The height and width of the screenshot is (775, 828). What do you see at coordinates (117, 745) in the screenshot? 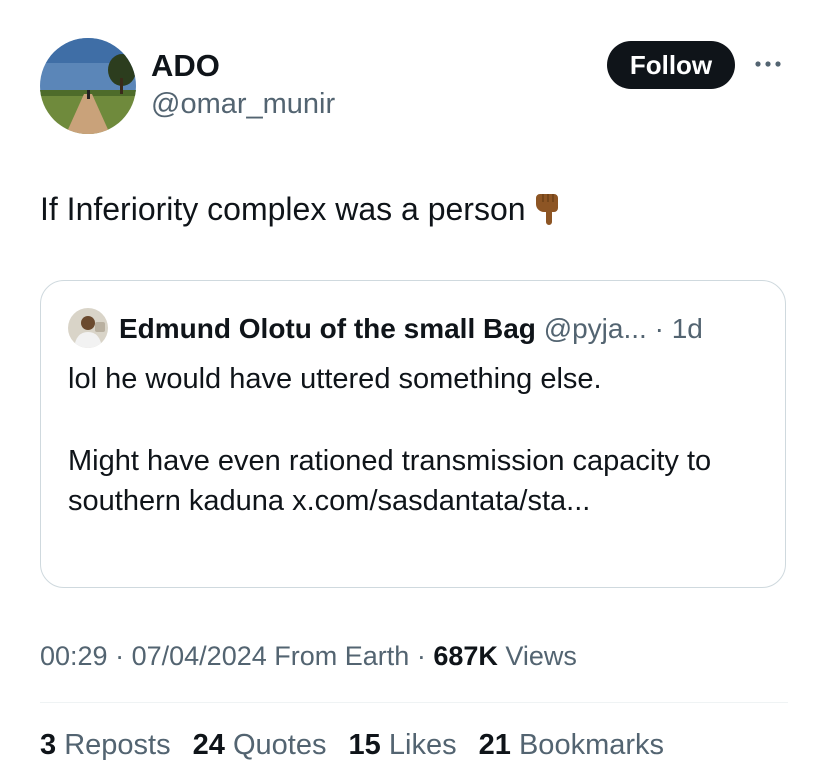
I see `reposts-label: Reposts` at bounding box center [117, 745].